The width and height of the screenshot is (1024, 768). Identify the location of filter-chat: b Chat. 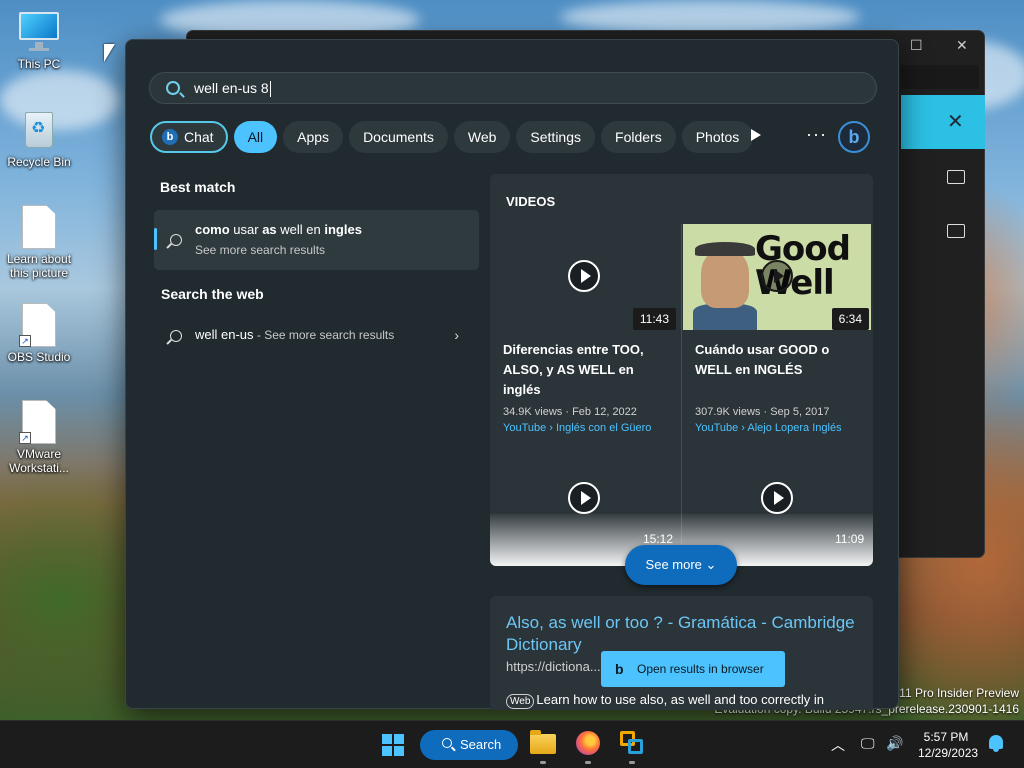
(189, 137).